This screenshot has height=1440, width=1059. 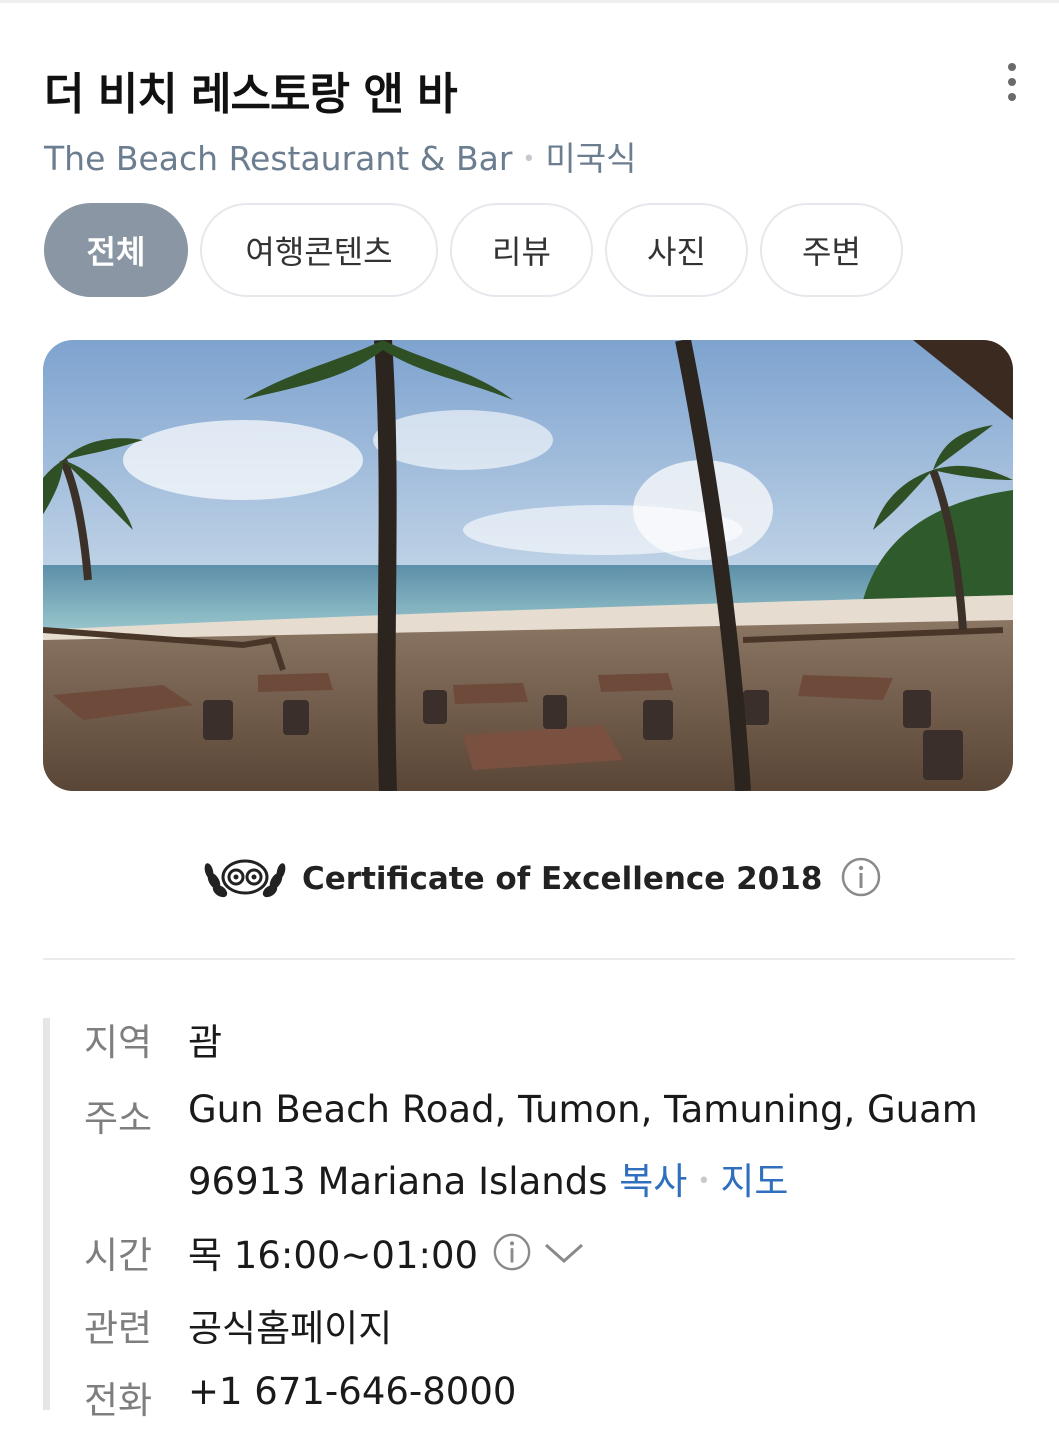 What do you see at coordinates (118, 1400) in the screenshot?
I see `phone-label: 전화` at bounding box center [118, 1400].